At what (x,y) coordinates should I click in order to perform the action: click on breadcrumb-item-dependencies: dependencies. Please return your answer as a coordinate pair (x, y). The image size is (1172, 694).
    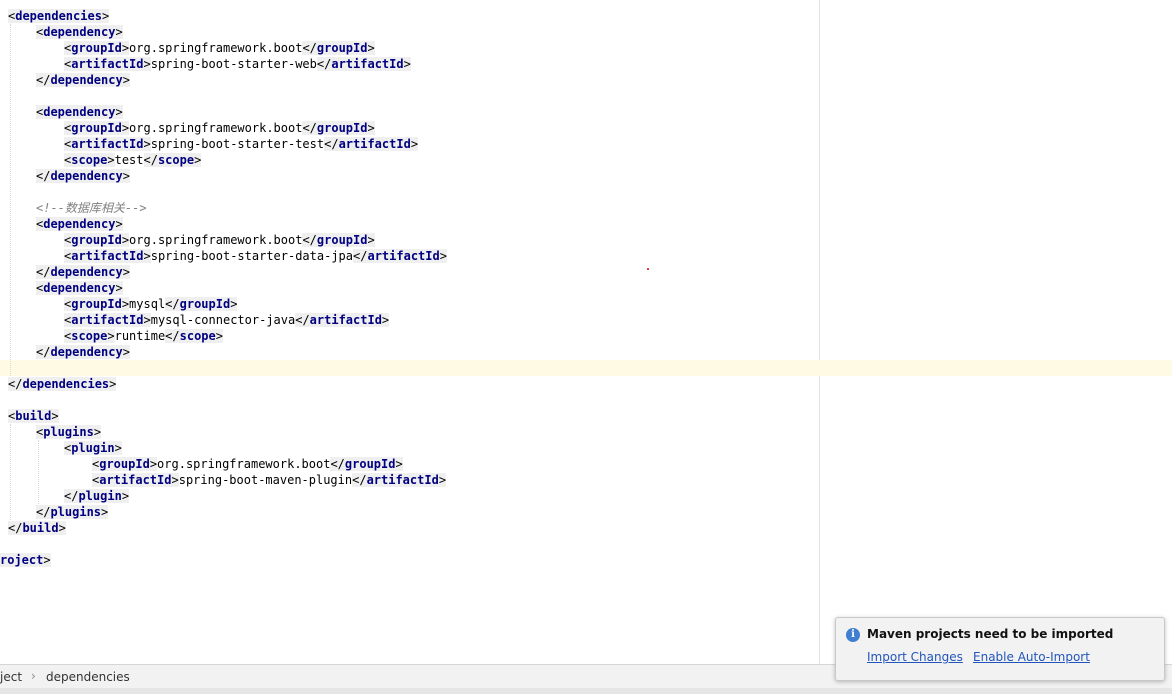
    Looking at the image, I should click on (88, 677).